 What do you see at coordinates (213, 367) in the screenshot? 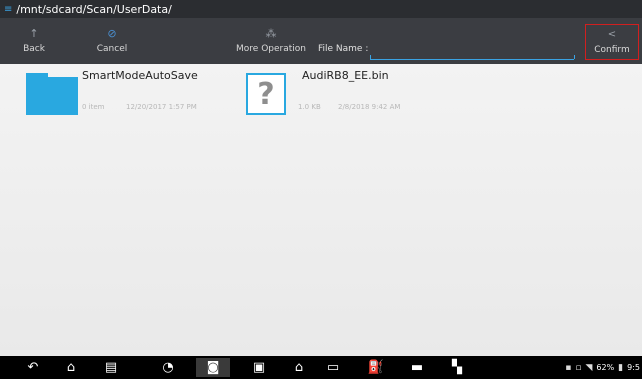
I see `camera-icon: ◙` at bounding box center [213, 367].